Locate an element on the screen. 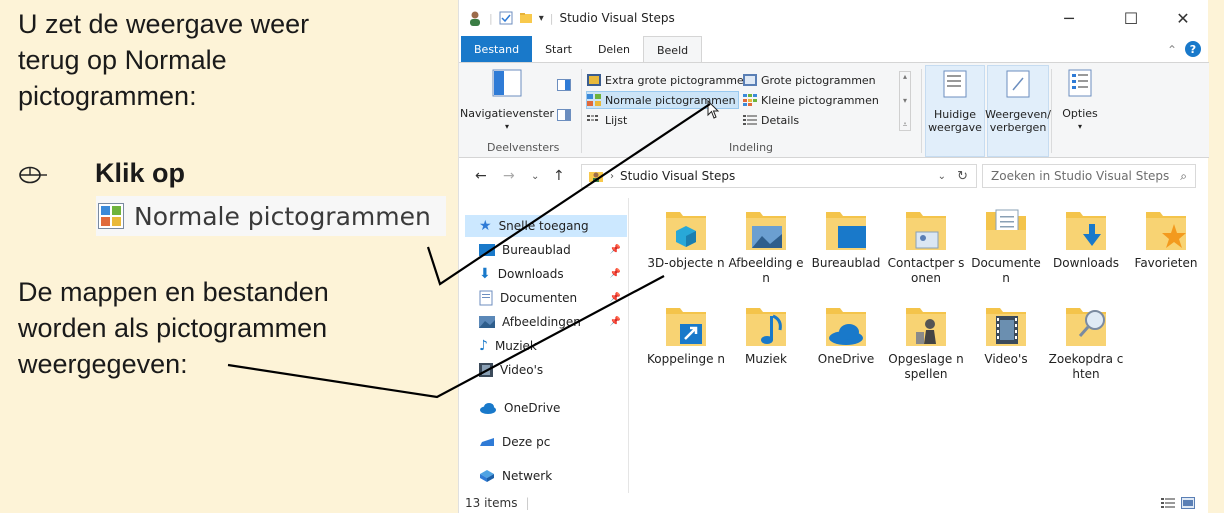  current-view-label-2: weergave is located at coordinates (955, 127).